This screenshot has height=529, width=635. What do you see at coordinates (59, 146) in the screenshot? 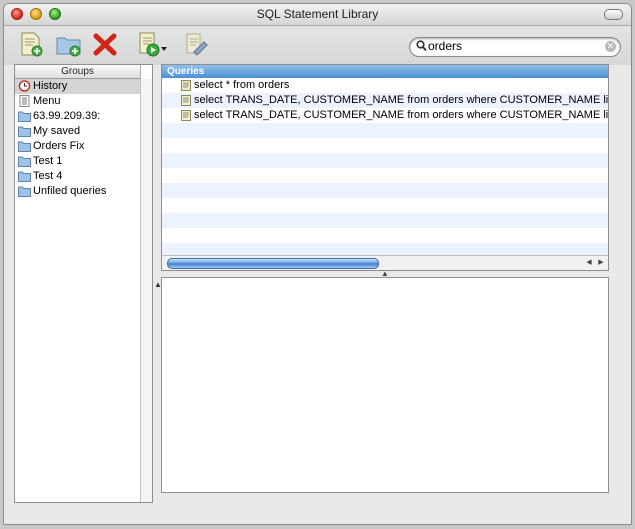
I see `group-item-label: Orders Fix` at bounding box center [59, 146].